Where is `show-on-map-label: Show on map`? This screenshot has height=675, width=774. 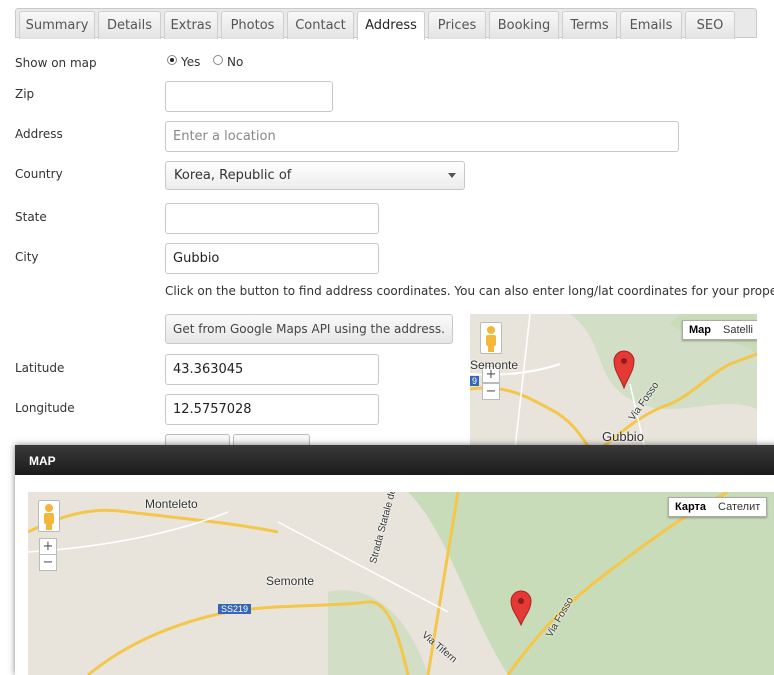
show-on-map-label: Show on map is located at coordinates (56, 63).